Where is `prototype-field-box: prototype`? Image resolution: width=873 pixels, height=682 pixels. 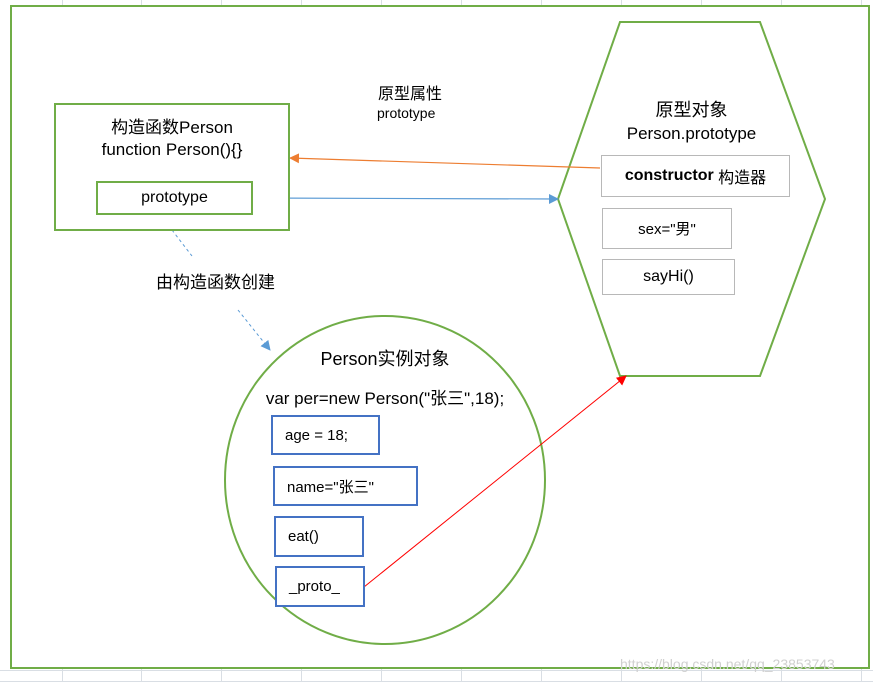
prototype-field-box: prototype is located at coordinates (174, 198).